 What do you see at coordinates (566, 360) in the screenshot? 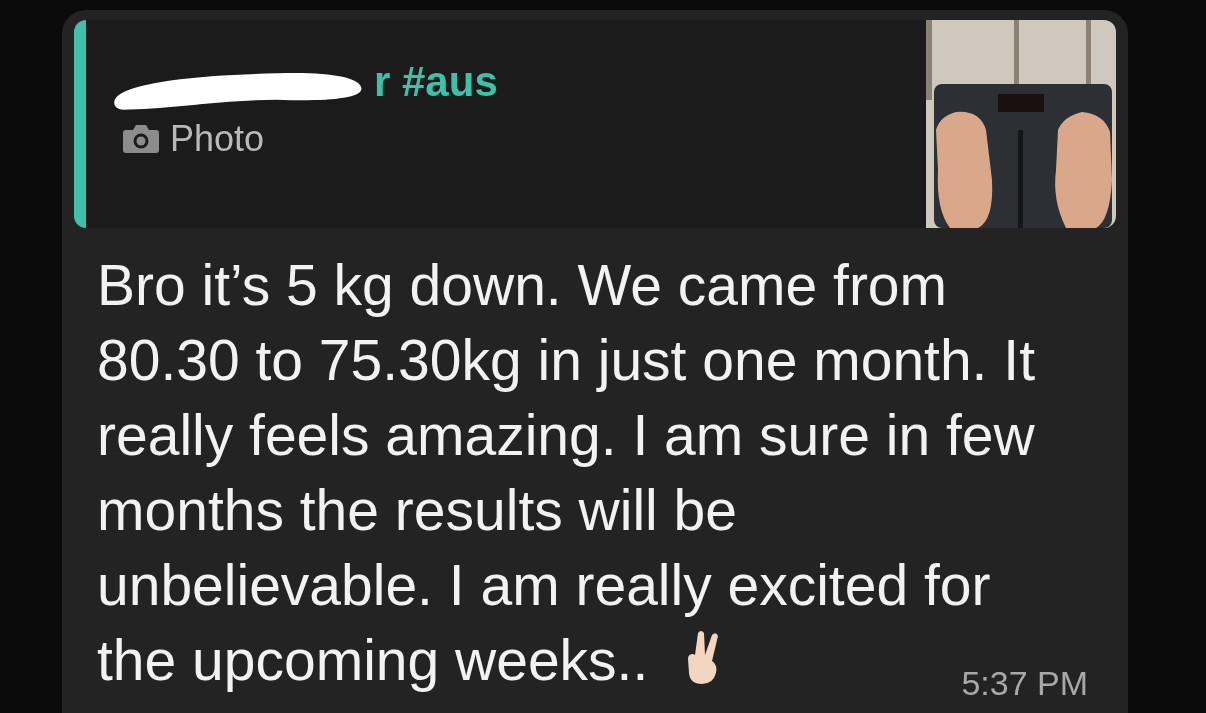
I see `message-line: 80.30 to 75.30kg in just one month. It` at bounding box center [566, 360].